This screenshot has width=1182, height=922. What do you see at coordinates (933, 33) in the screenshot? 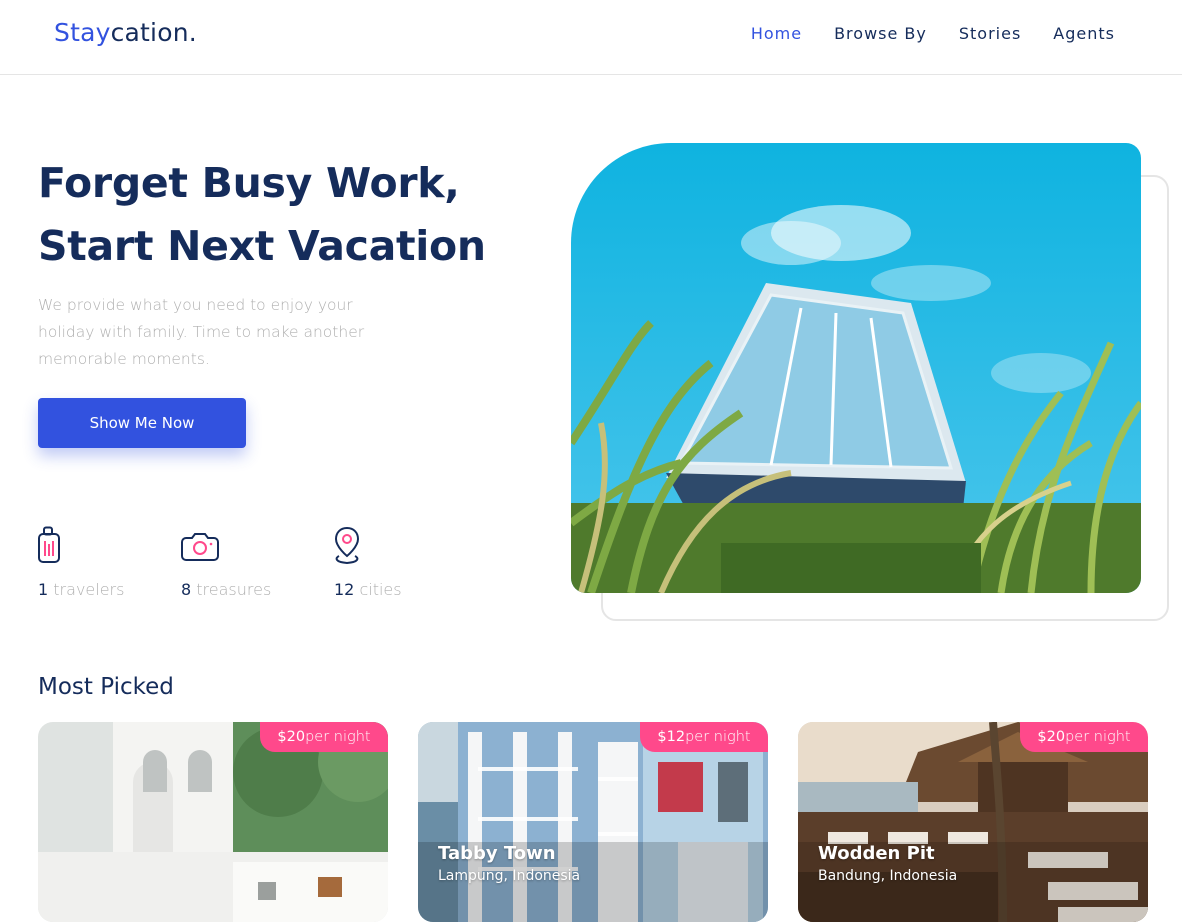
I see `main-nav: Home Browse By Stories Agents` at bounding box center [933, 33].